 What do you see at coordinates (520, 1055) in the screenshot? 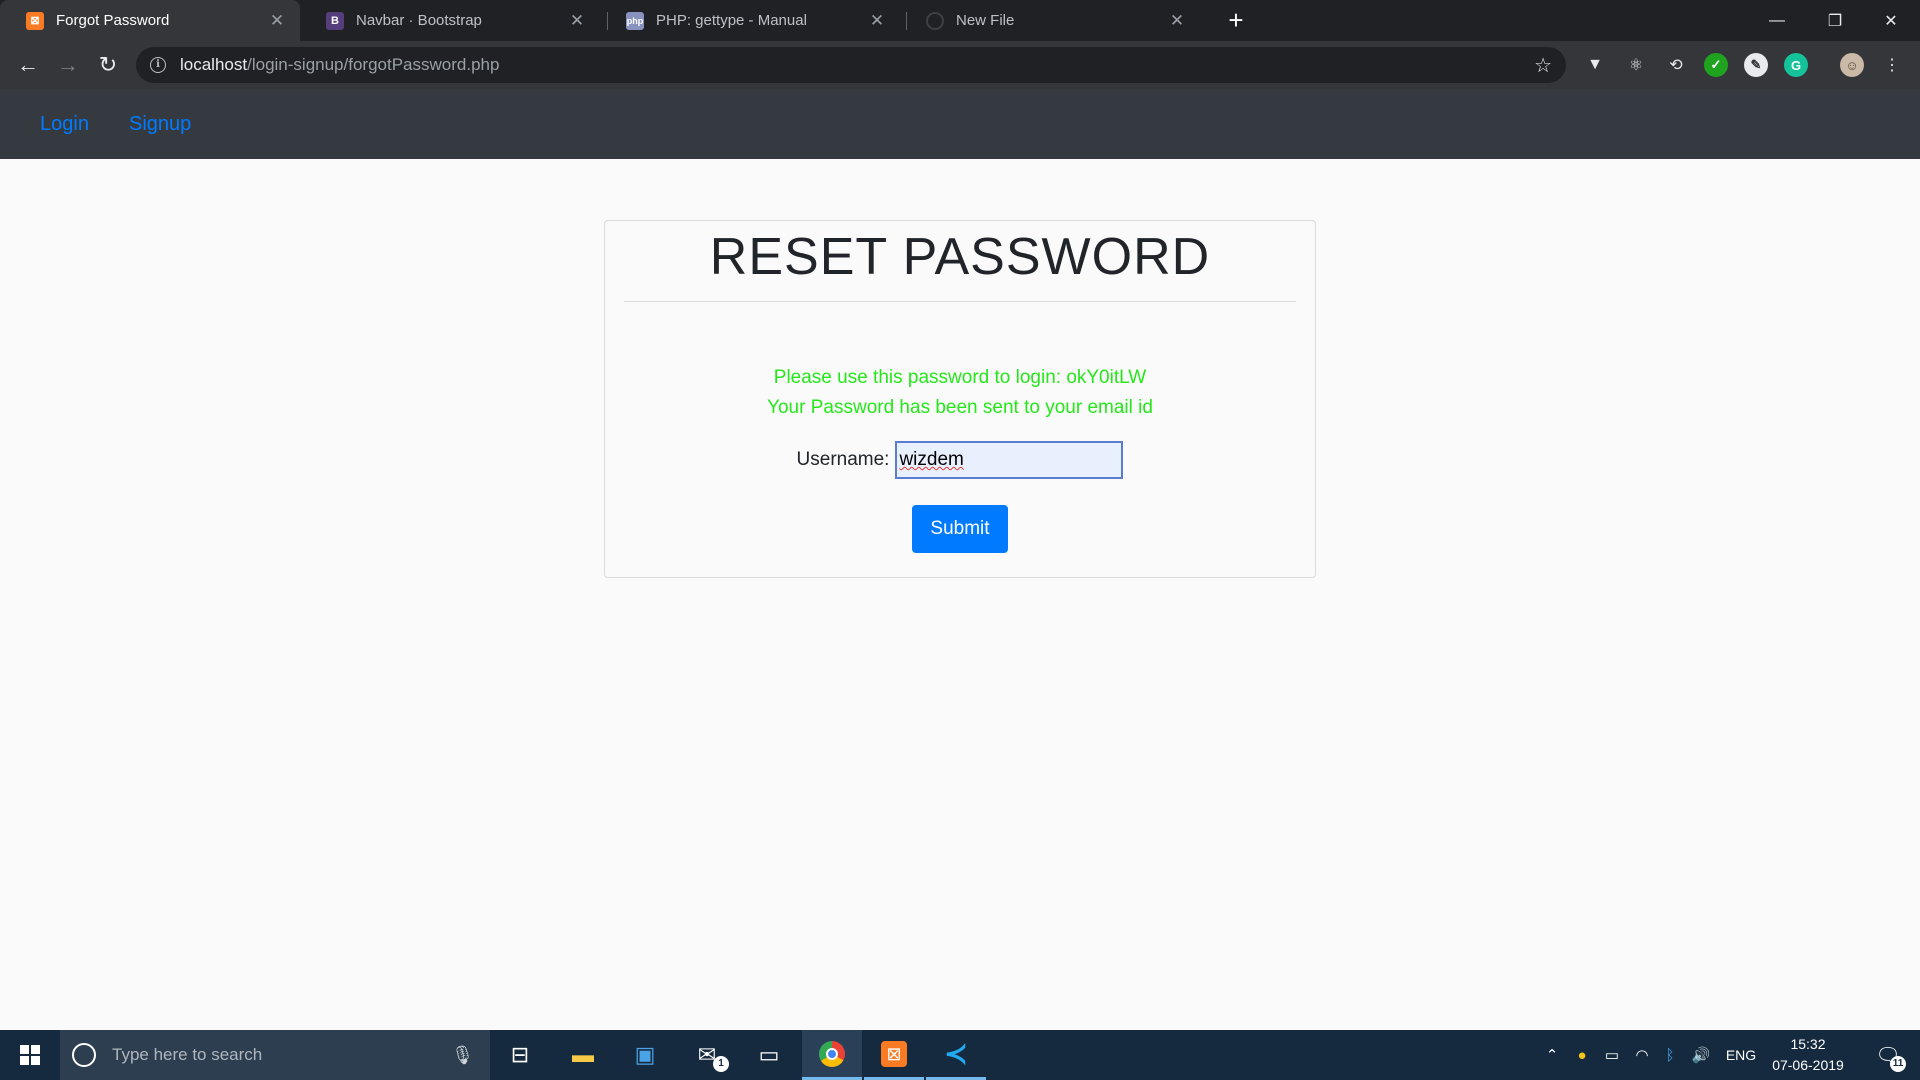
I see `task-view-icon: ⊟` at bounding box center [520, 1055].